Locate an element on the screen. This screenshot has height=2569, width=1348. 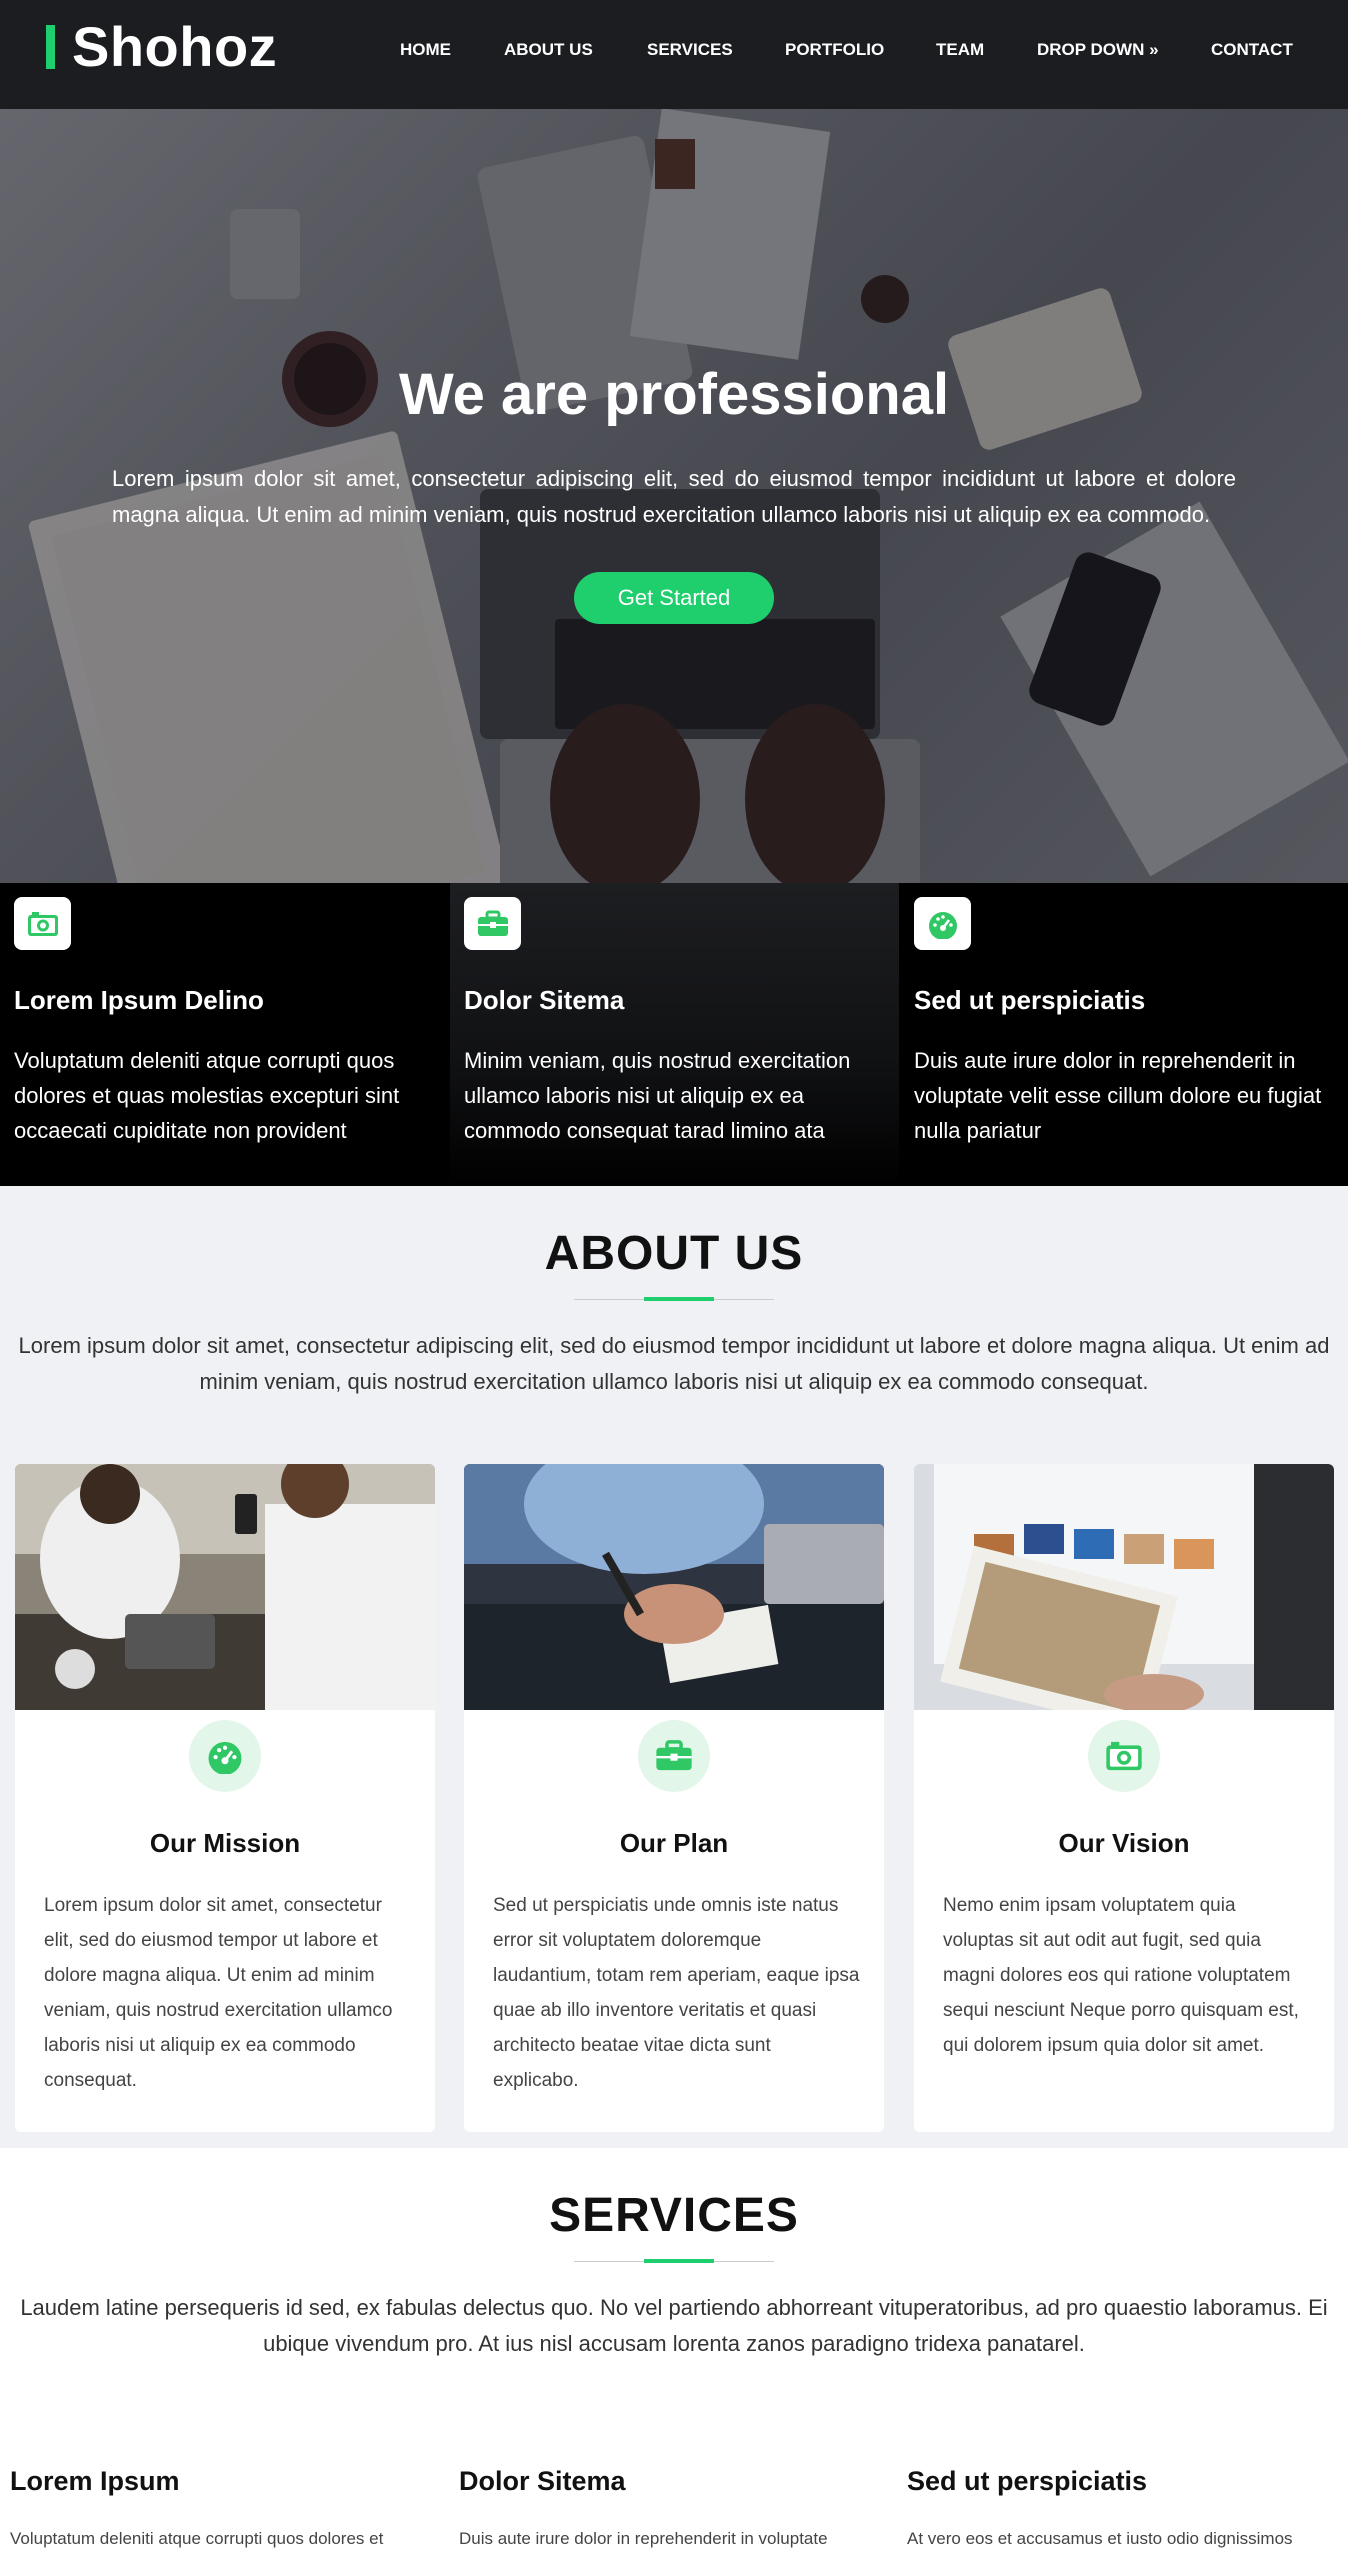
nav-contact: CONTACT is located at coordinates (1252, 50).